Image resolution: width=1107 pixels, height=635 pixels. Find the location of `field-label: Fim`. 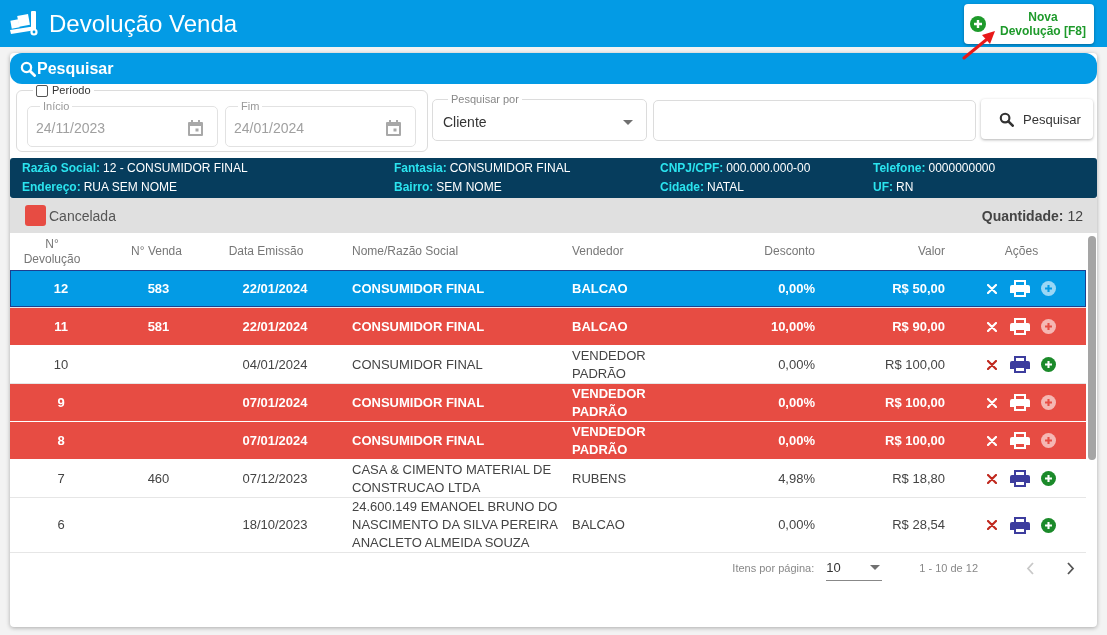

field-label: Fim is located at coordinates (250, 106).